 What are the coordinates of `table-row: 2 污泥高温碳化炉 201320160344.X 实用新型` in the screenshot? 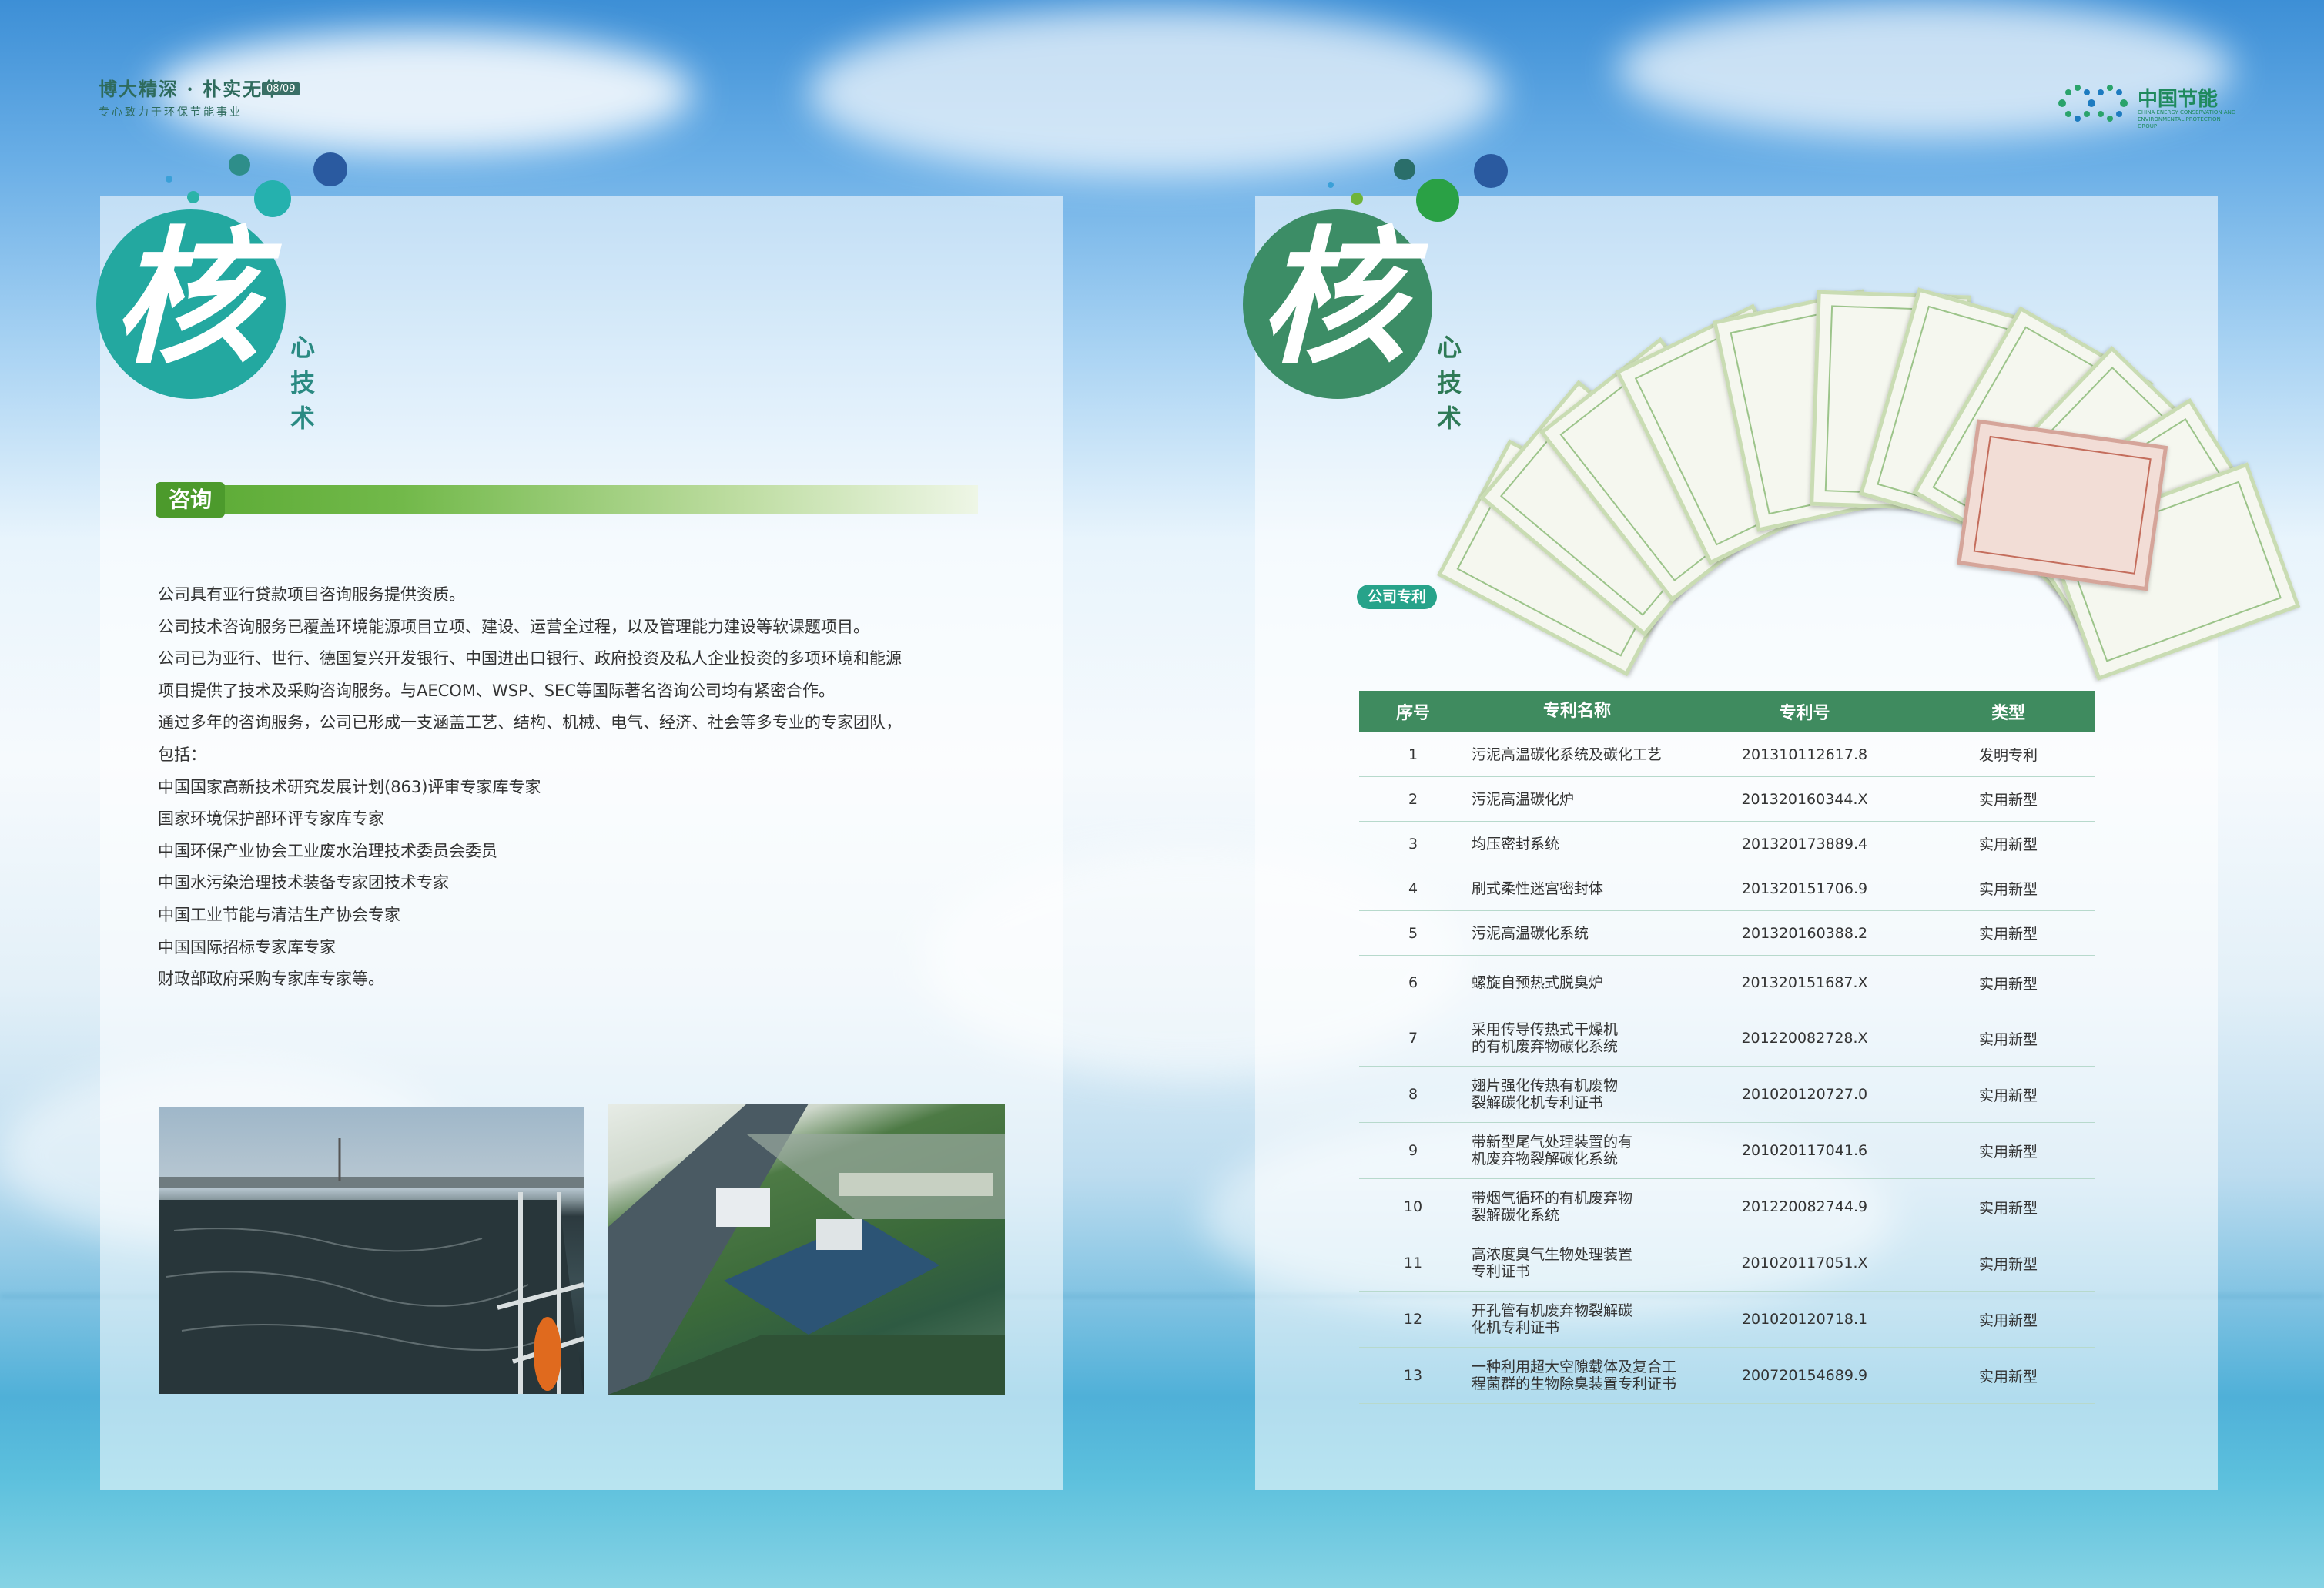 It's located at (1727, 799).